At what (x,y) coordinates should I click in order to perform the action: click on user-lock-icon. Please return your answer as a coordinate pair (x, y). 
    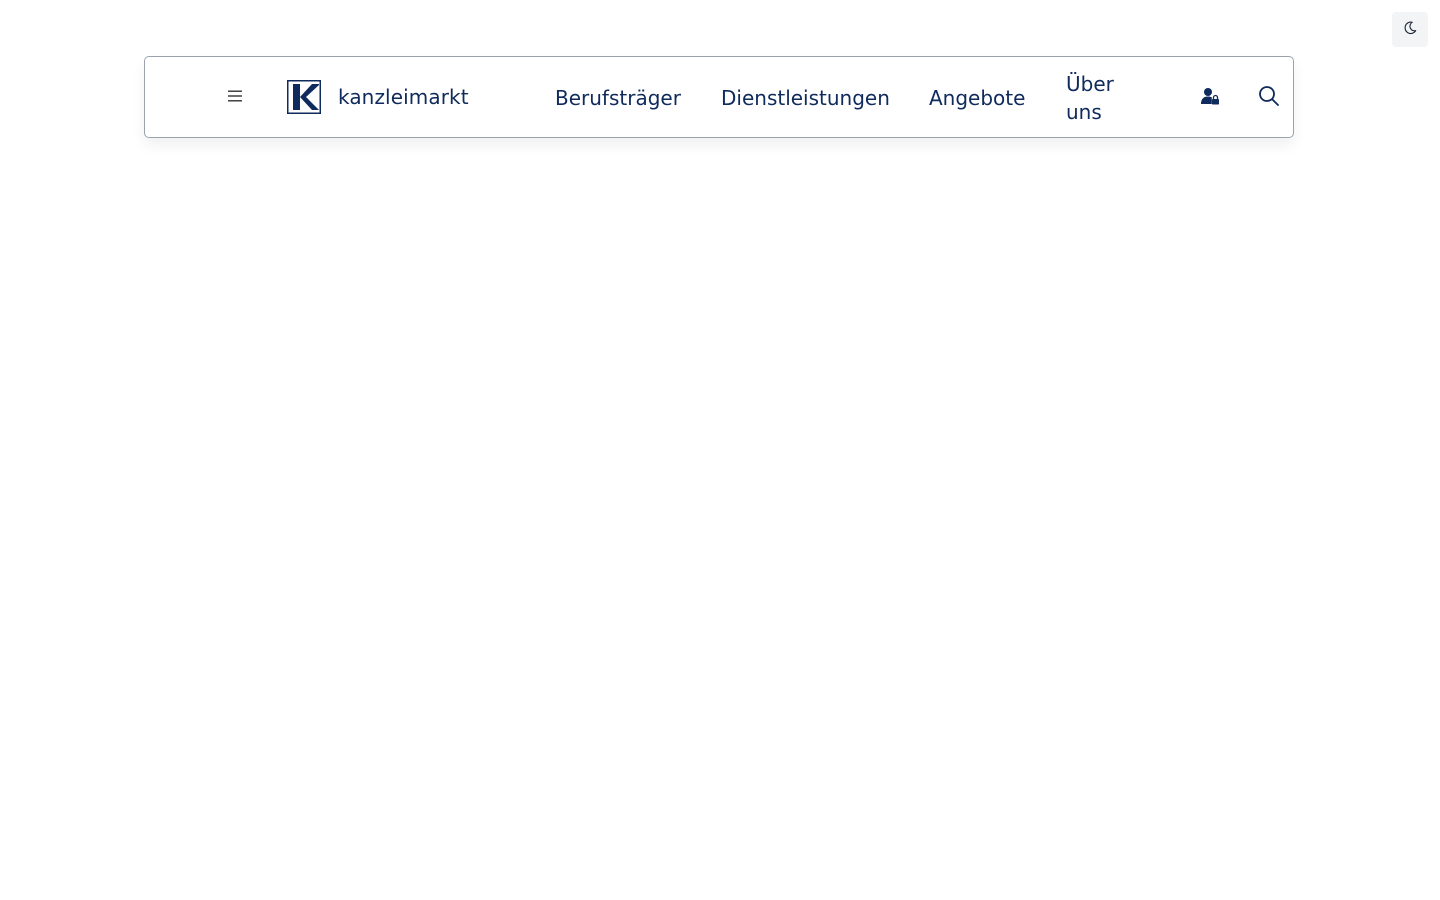
    Looking at the image, I should click on (1210, 98).